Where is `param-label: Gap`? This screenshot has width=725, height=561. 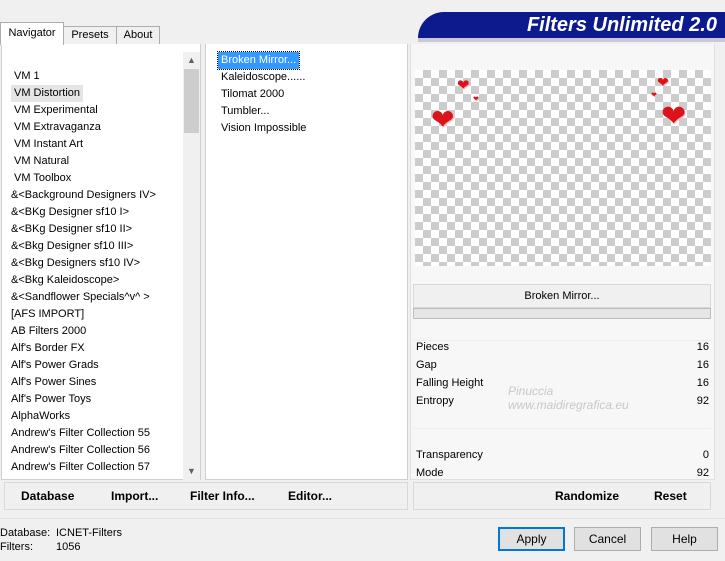
param-label: Gap is located at coordinates (426, 365).